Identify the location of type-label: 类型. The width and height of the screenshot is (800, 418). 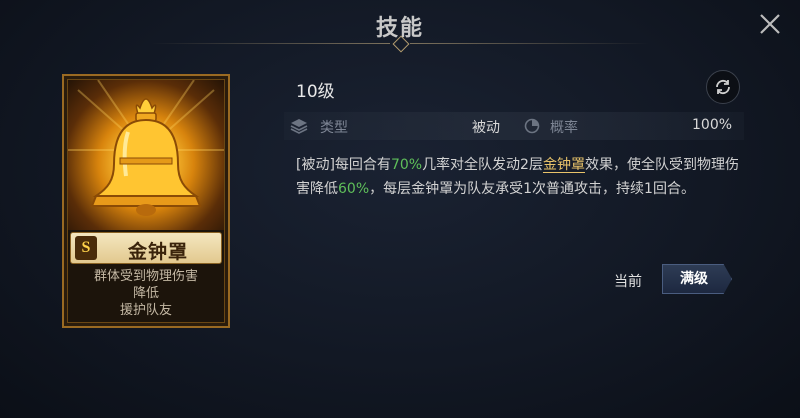
(334, 128).